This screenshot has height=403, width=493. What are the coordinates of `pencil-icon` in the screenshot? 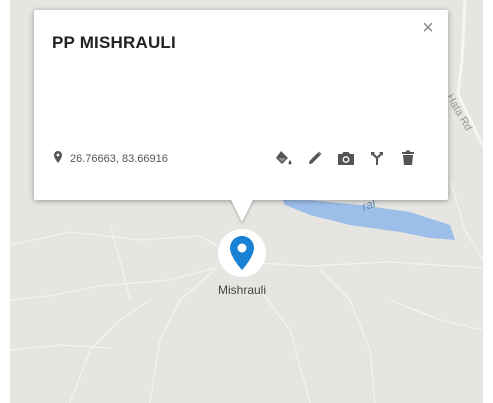 It's located at (315, 157).